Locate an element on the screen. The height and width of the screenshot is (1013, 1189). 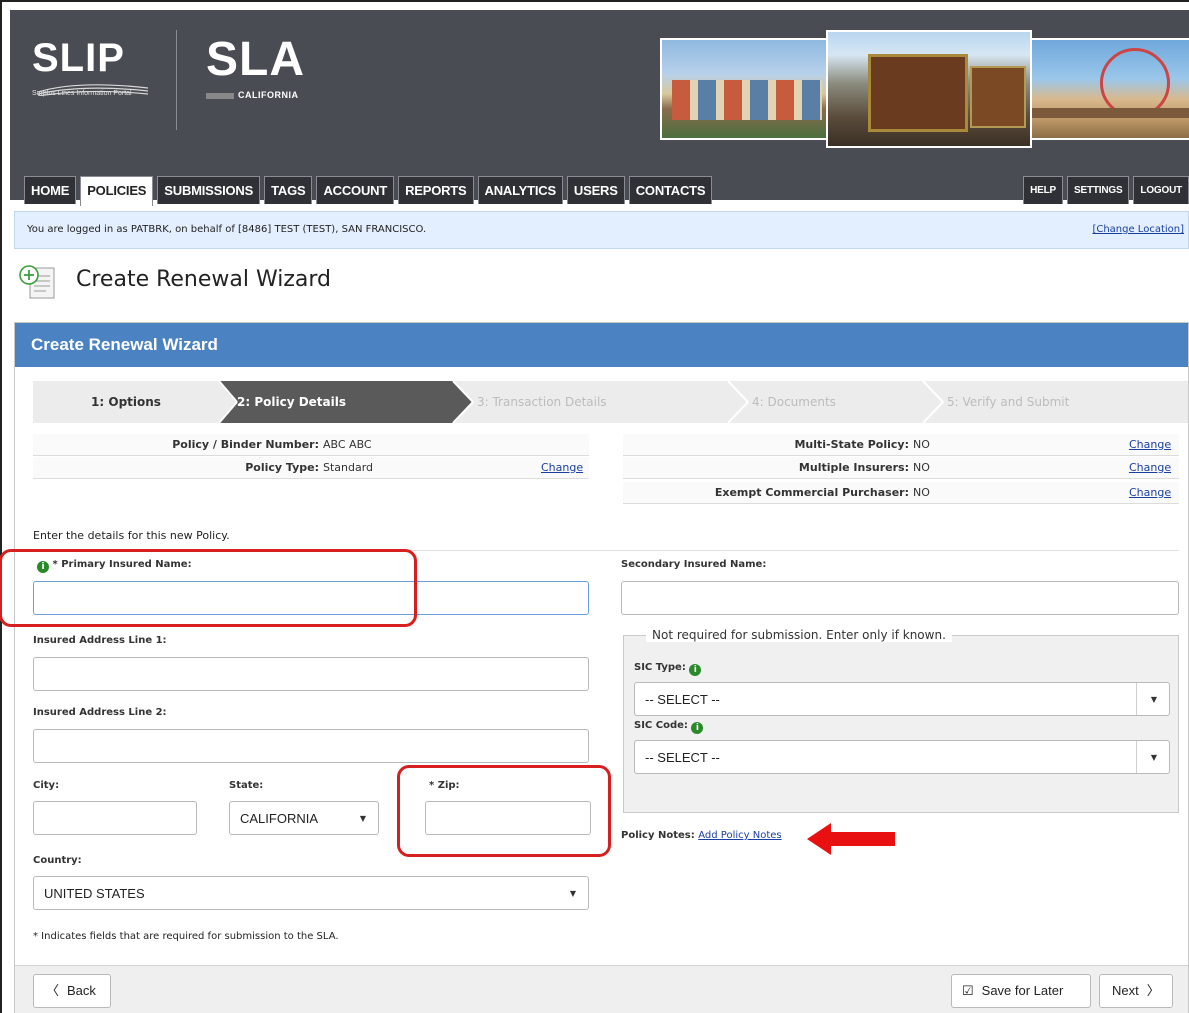
address-line-2-input is located at coordinates (311, 746).